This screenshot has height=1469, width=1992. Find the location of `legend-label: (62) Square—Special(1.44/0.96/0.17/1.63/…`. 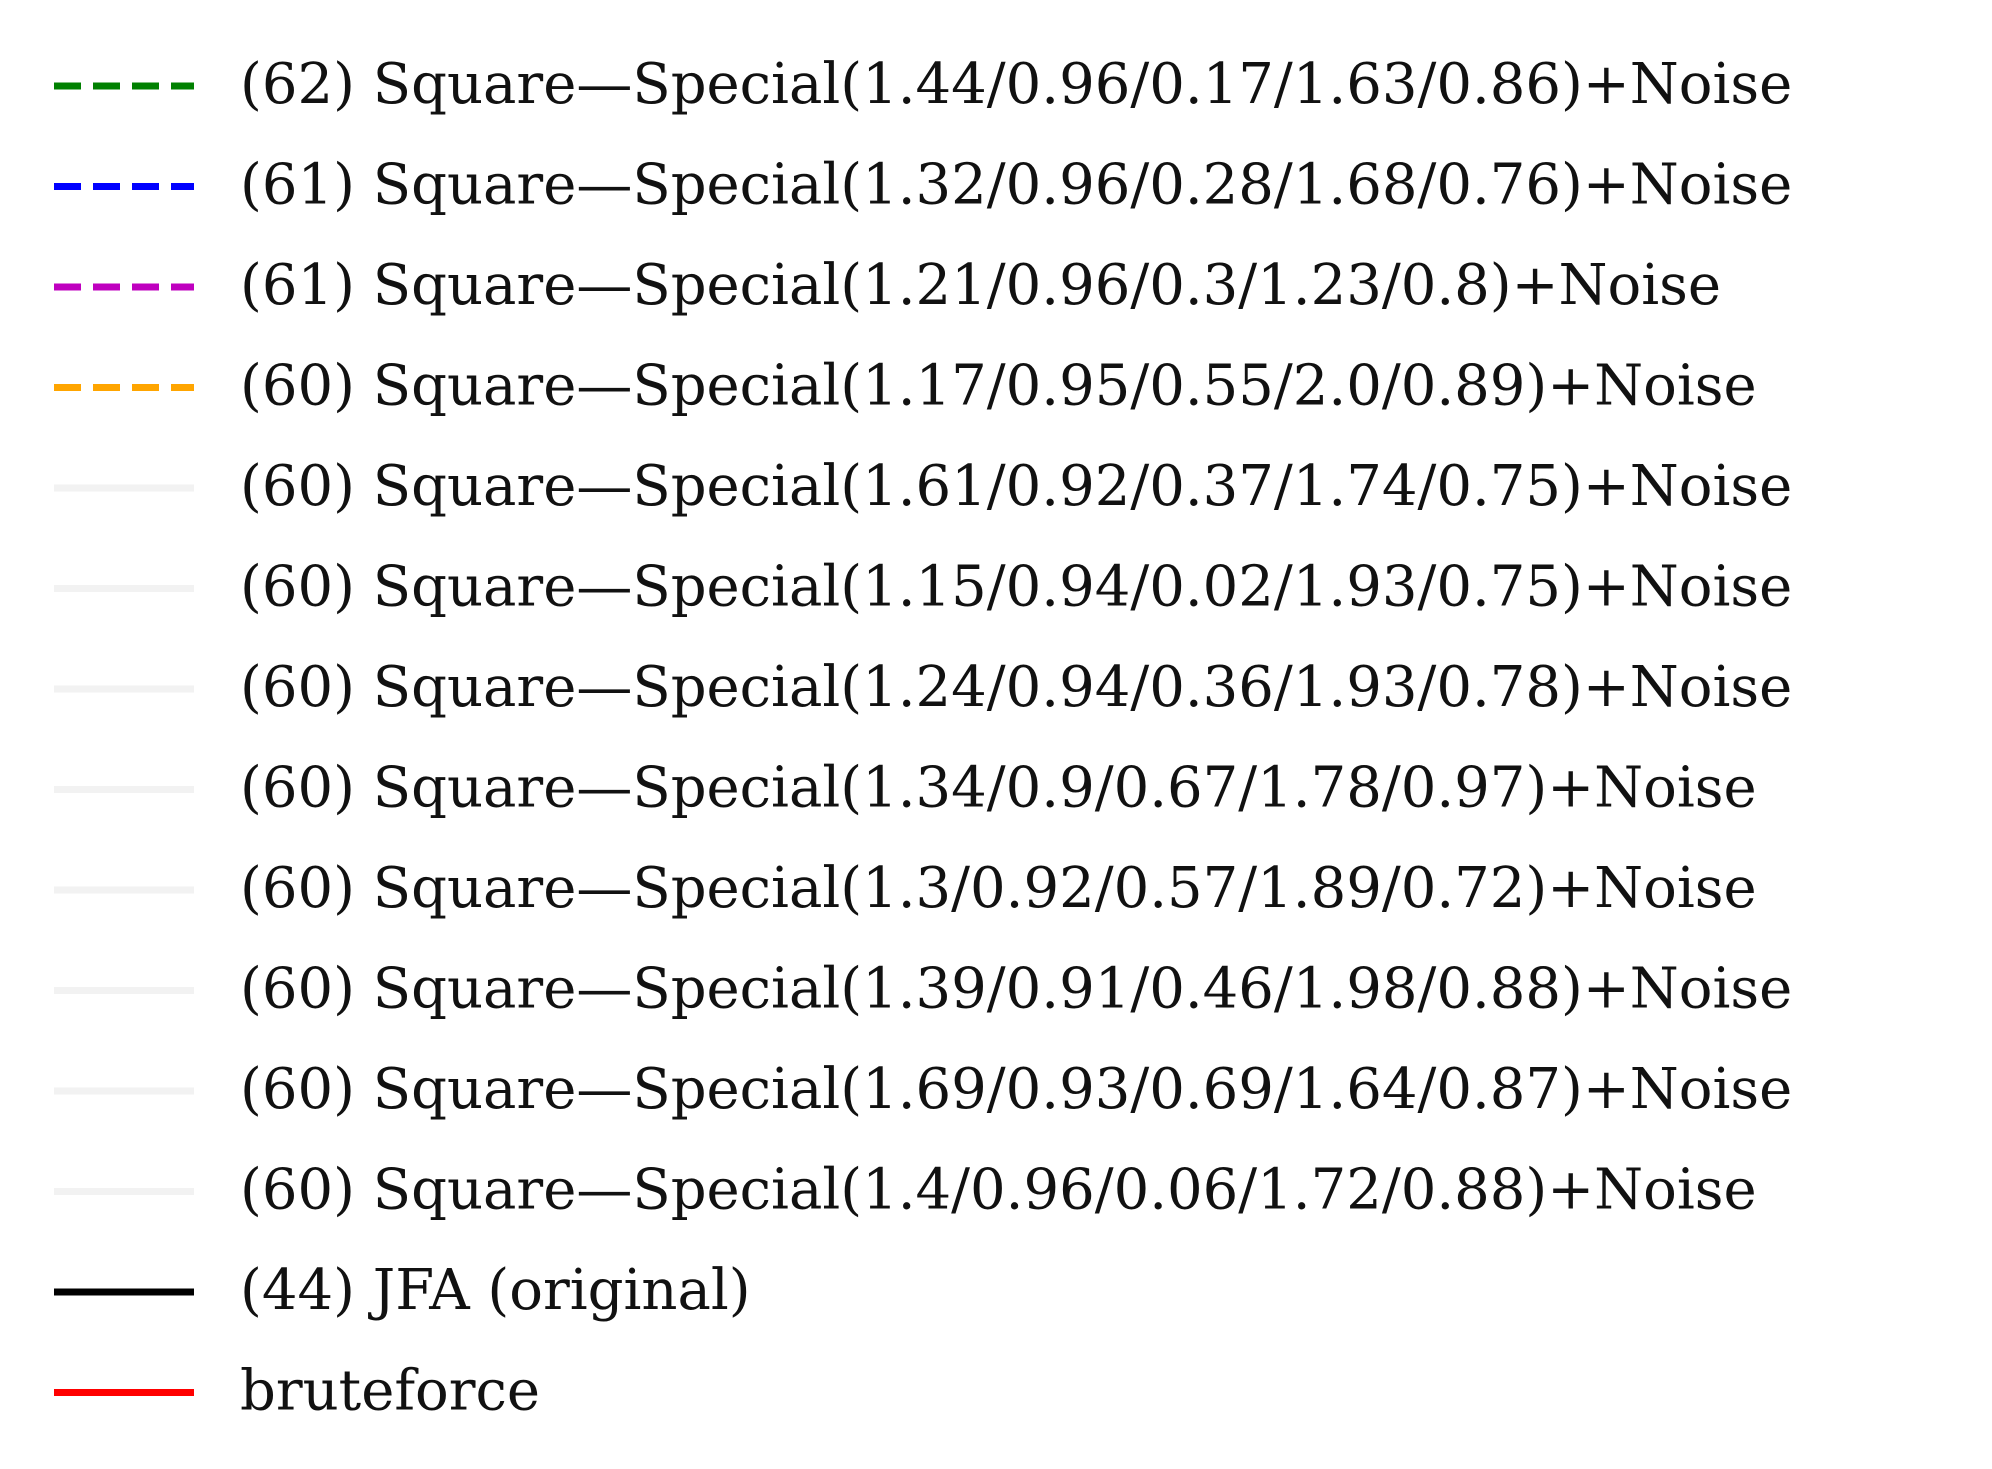

legend-label: (62) Square—Special(1.44/0.96/0.17/1.63/… is located at coordinates (1016, 84).